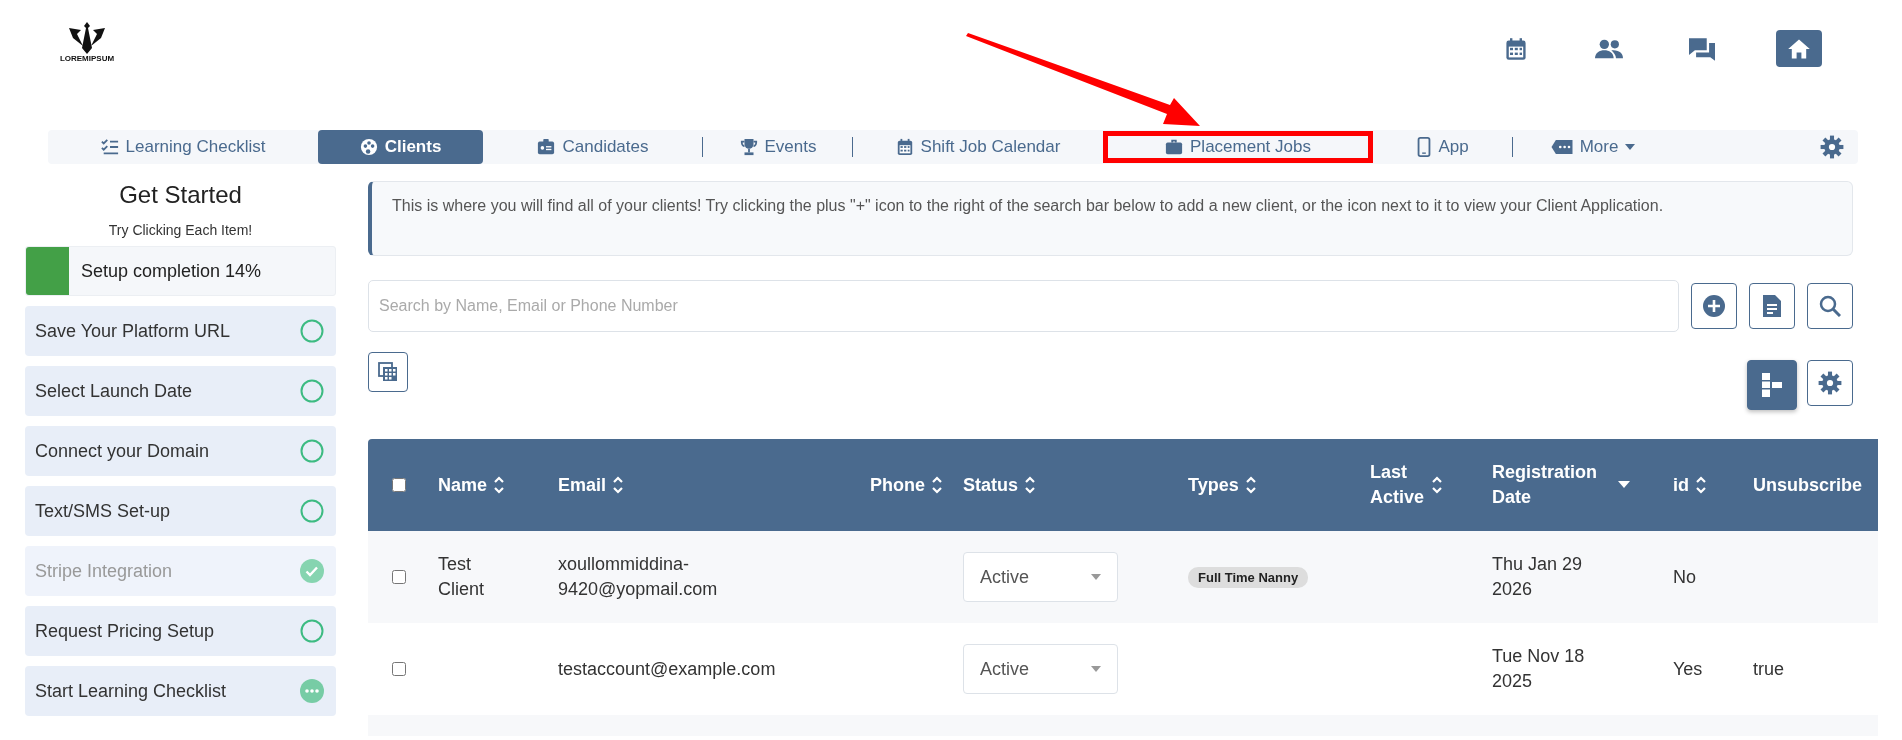  Describe the element at coordinates (667, 668) in the screenshot. I see `table-cell: testaccount@example.com` at that location.